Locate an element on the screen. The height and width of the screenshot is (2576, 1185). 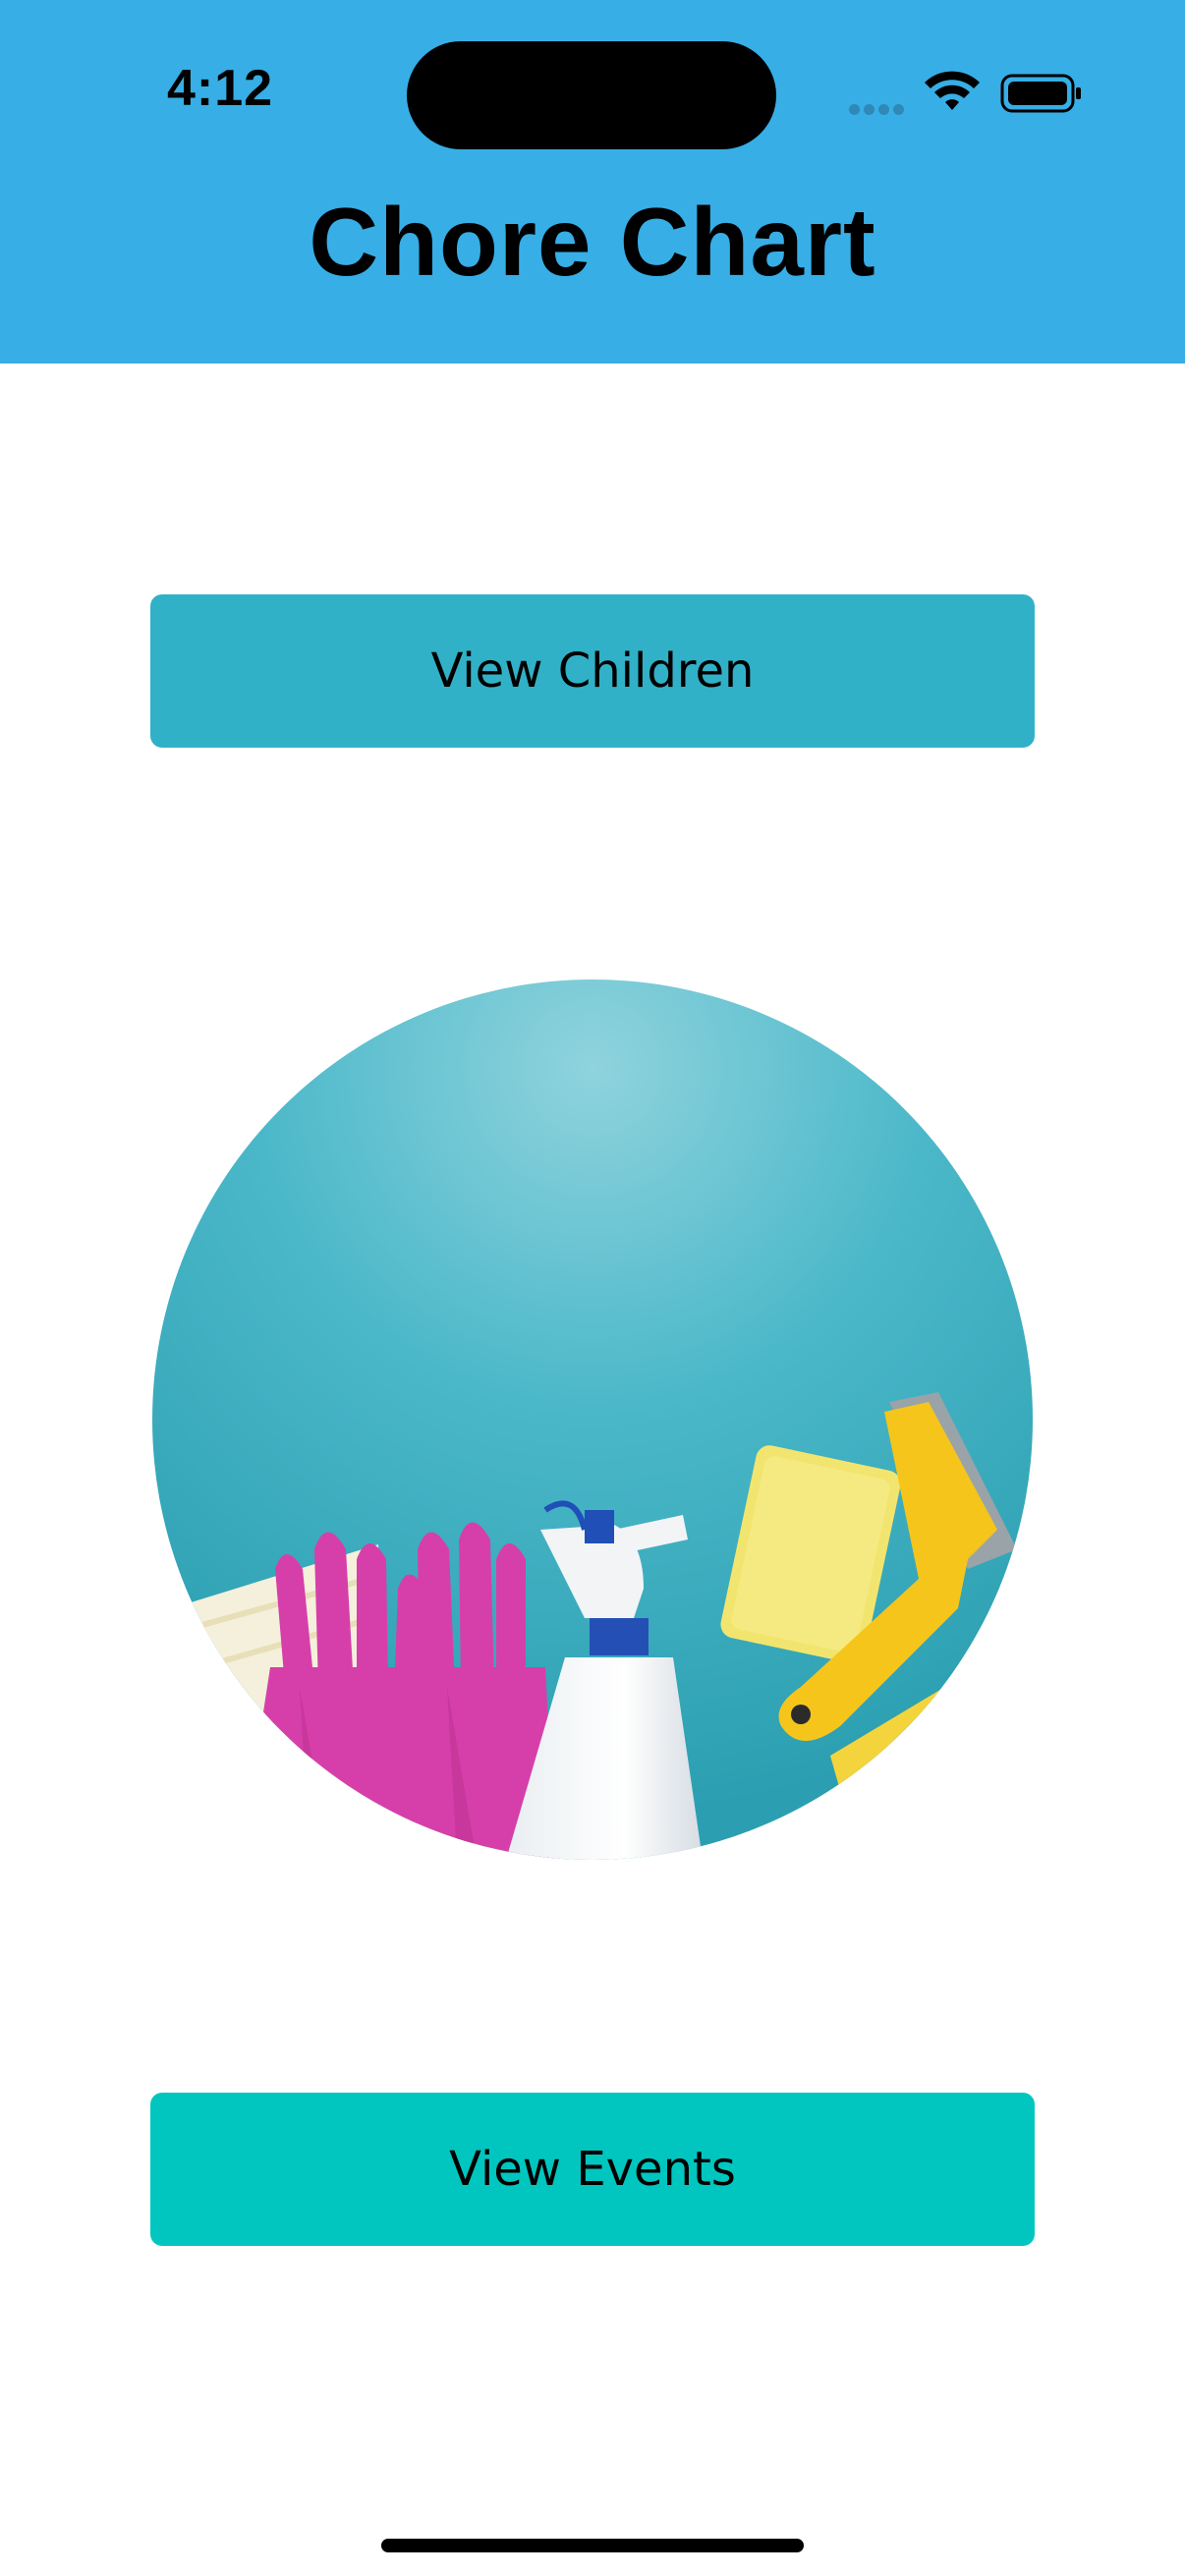
status-time: 4:12 is located at coordinates (221, 88).